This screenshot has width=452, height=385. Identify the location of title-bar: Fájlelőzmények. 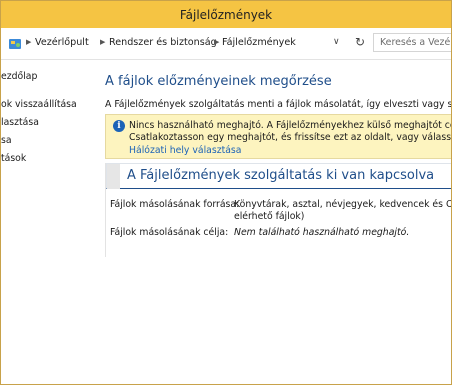
(226, 14).